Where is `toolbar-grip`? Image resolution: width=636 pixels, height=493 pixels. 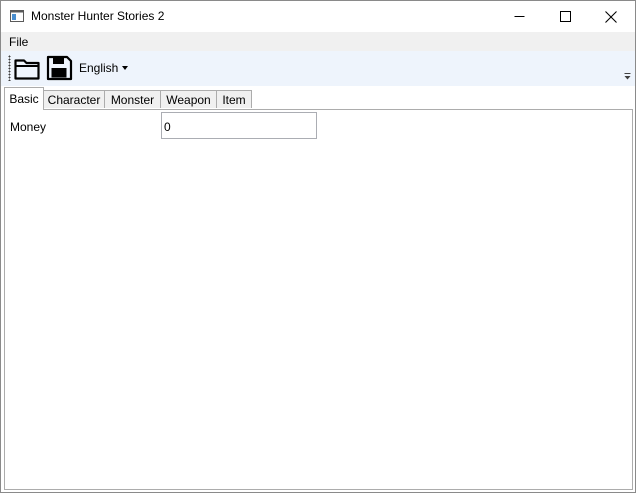
toolbar-grip is located at coordinates (9, 68).